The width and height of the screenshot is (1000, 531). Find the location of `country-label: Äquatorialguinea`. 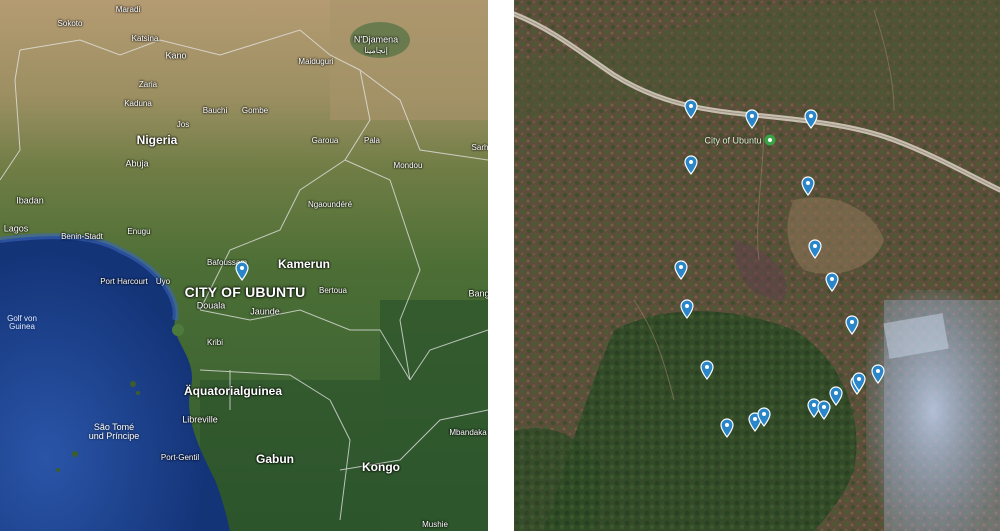

country-label: Äquatorialguinea is located at coordinates (233, 391).